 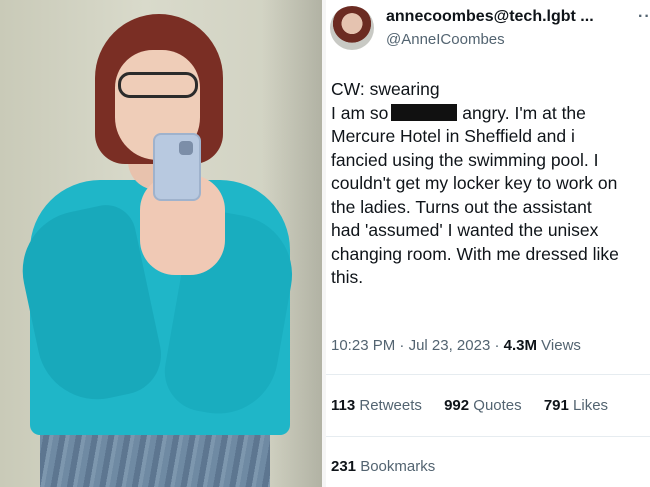 I want to click on bookmarks-stat: 231 Bookmarks, so click(x=383, y=466).